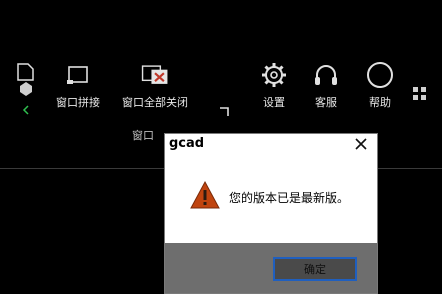  I want to click on toolbar-window-tile: 窗口拼接, so click(78, 84).